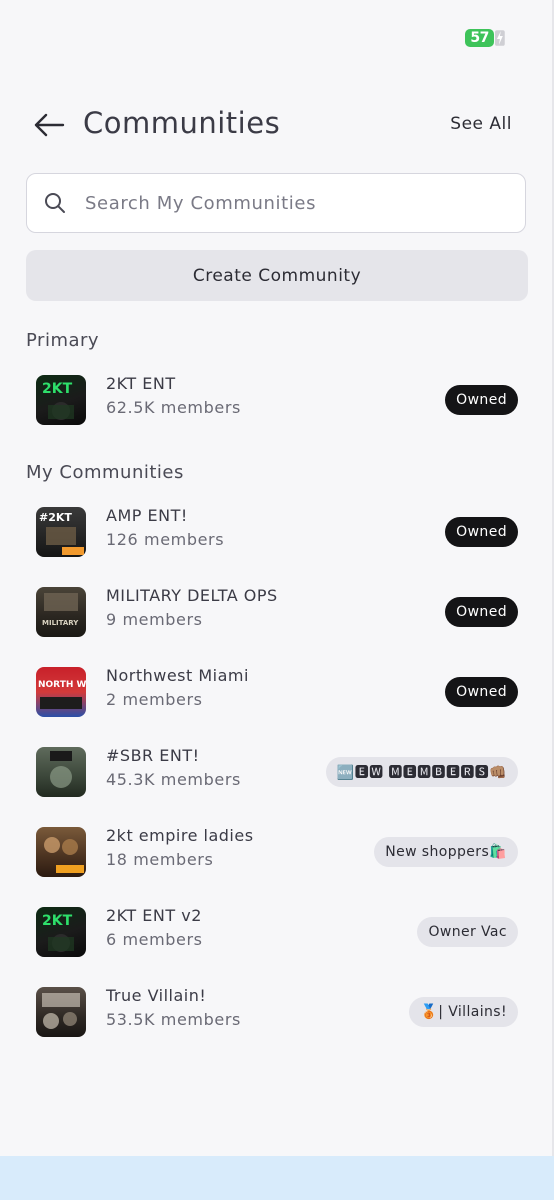 This screenshot has height=1200, width=554. What do you see at coordinates (154, 939) in the screenshot?
I see `community-member-count: 6 members` at bounding box center [154, 939].